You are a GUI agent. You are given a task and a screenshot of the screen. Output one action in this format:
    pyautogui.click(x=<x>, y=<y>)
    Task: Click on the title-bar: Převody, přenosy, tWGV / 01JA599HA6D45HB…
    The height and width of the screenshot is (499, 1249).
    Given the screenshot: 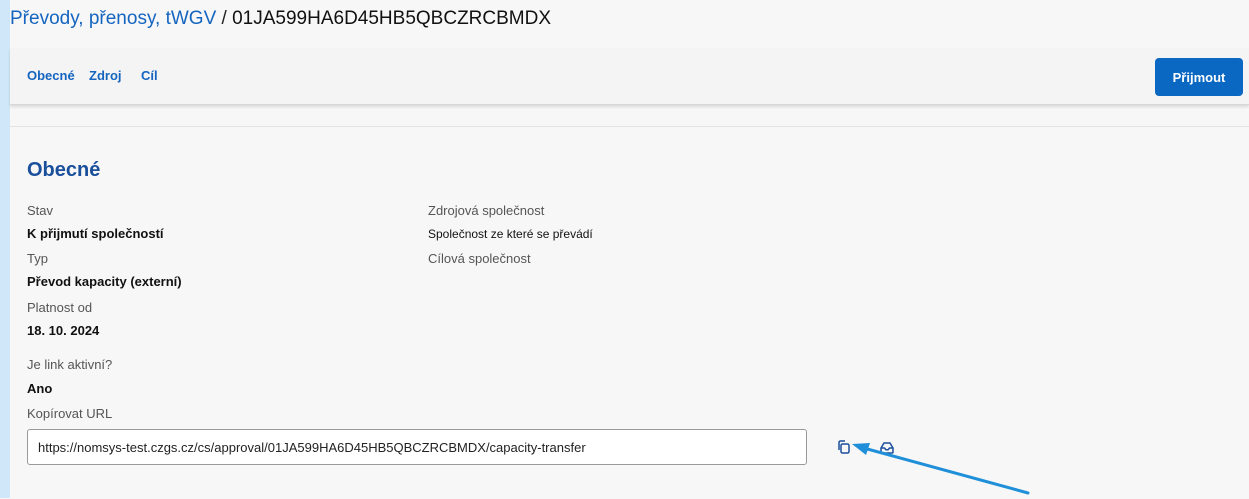 What is the action you would take?
    pyautogui.click(x=629, y=20)
    